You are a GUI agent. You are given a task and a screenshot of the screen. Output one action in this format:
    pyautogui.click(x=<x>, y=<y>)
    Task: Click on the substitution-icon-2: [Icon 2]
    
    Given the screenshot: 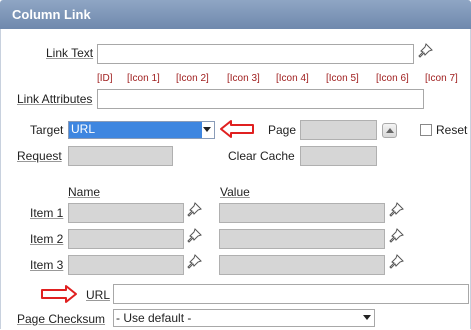 What is the action you would take?
    pyautogui.click(x=192, y=78)
    